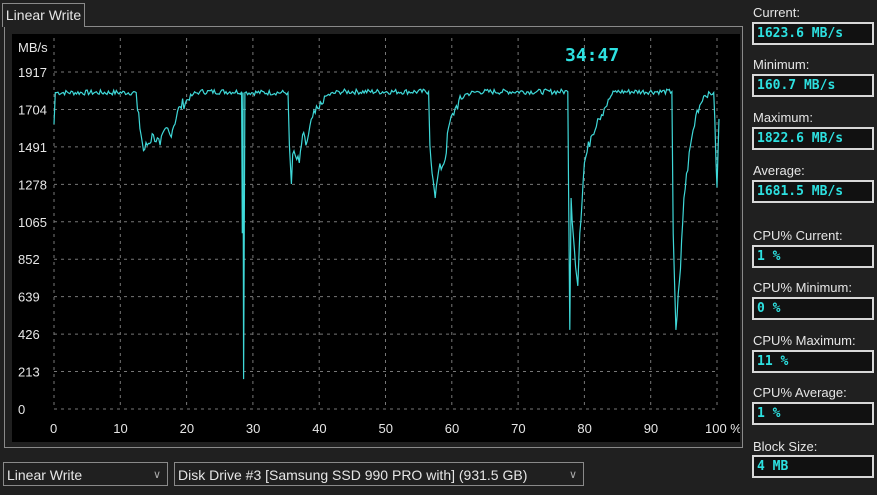  What do you see at coordinates (53, 428) in the screenshot?
I see `x-tick-label: 0` at bounding box center [53, 428].